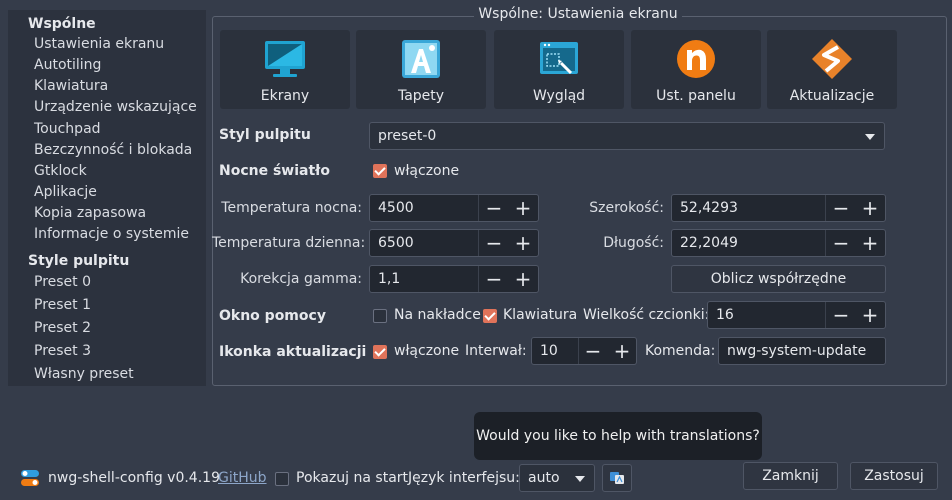  What do you see at coordinates (454, 208) in the screenshot?
I see `night-temp-stepper: 4500 − +` at bounding box center [454, 208].